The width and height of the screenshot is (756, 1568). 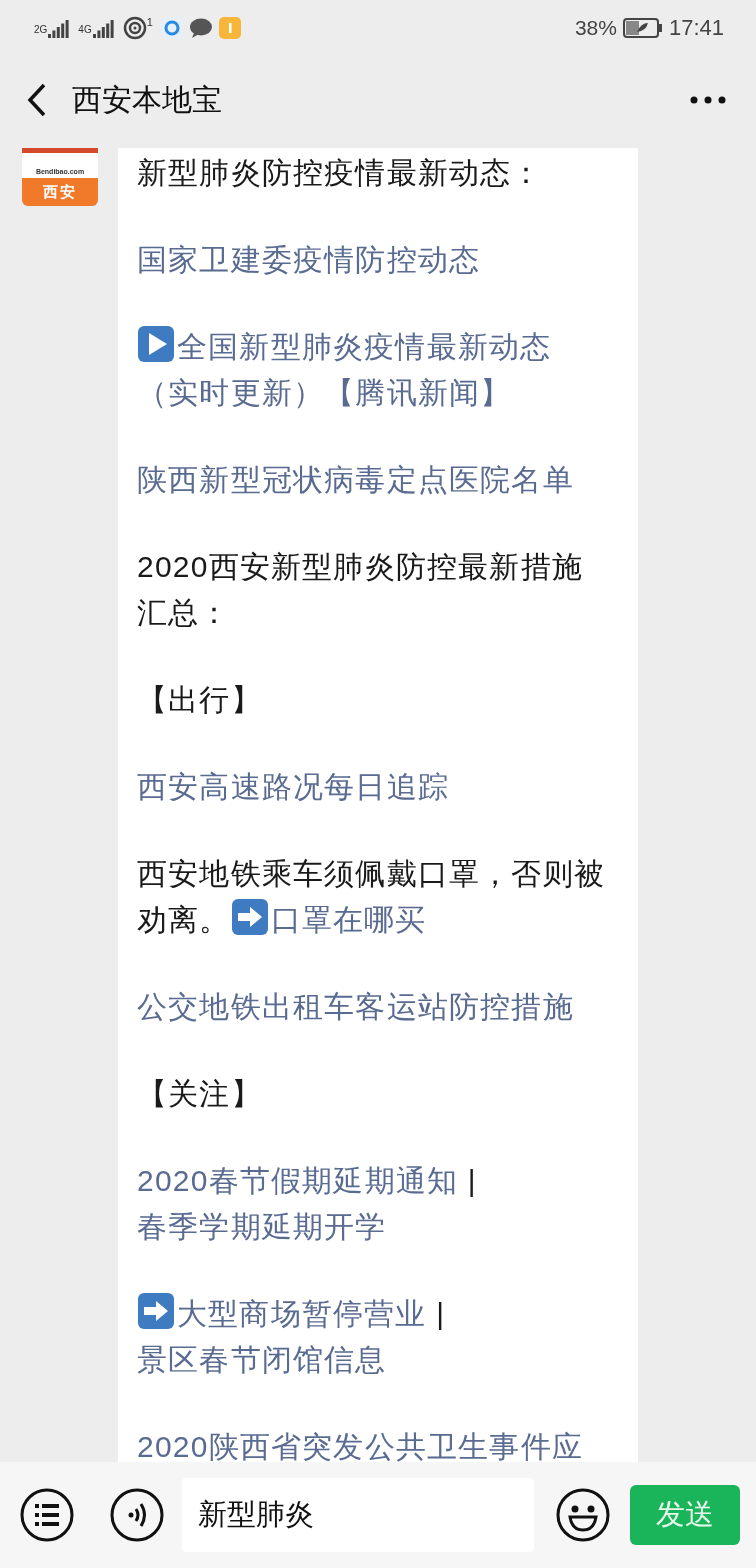 What do you see at coordinates (355, 1006) in the screenshot?
I see `article-link: 公交地铁出租车客运站防控措施` at bounding box center [355, 1006].